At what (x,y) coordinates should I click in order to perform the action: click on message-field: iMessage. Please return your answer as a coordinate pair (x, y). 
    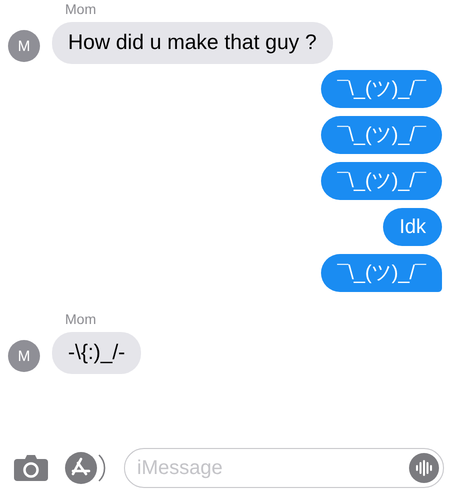
    Looking at the image, I should click on (284, 468).